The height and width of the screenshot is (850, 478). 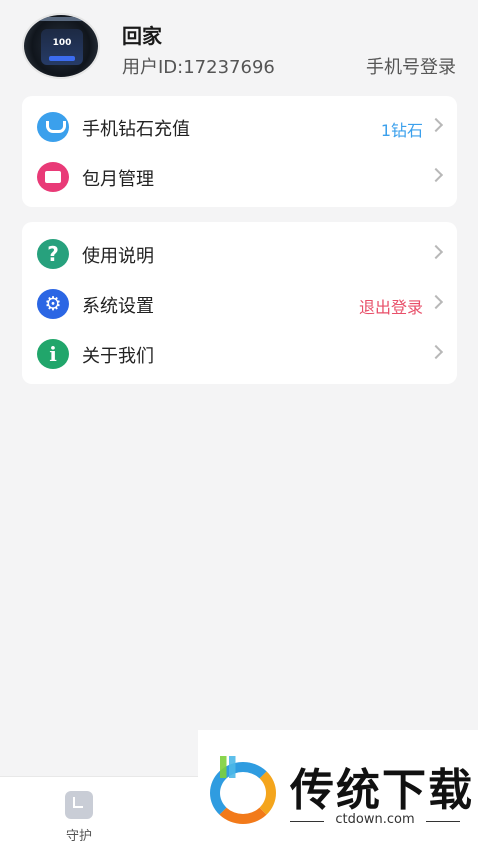 I want to click on ctdown-logo-icon, so click(x=243, y=791).